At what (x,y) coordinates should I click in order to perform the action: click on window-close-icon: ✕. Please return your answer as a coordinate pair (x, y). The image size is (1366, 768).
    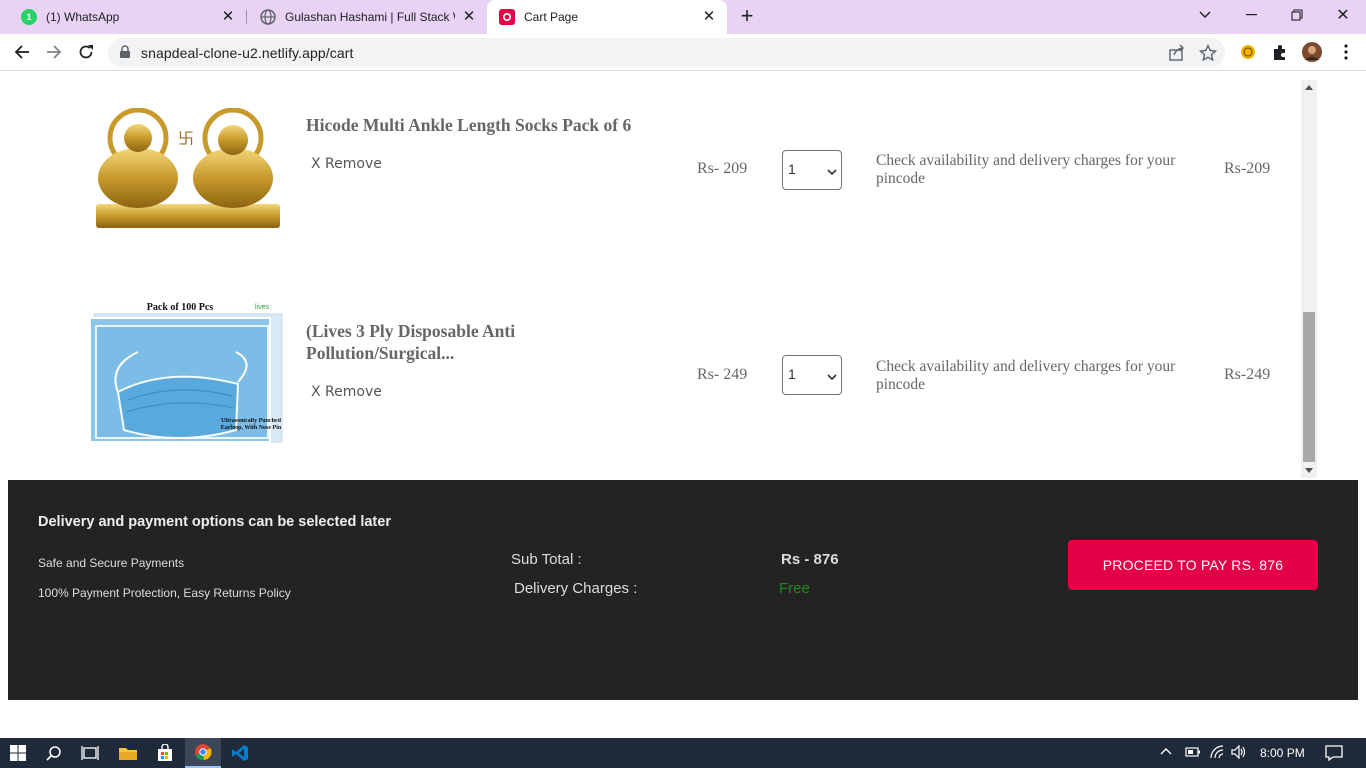
    Looking at the image, I should click on (1343, 15).